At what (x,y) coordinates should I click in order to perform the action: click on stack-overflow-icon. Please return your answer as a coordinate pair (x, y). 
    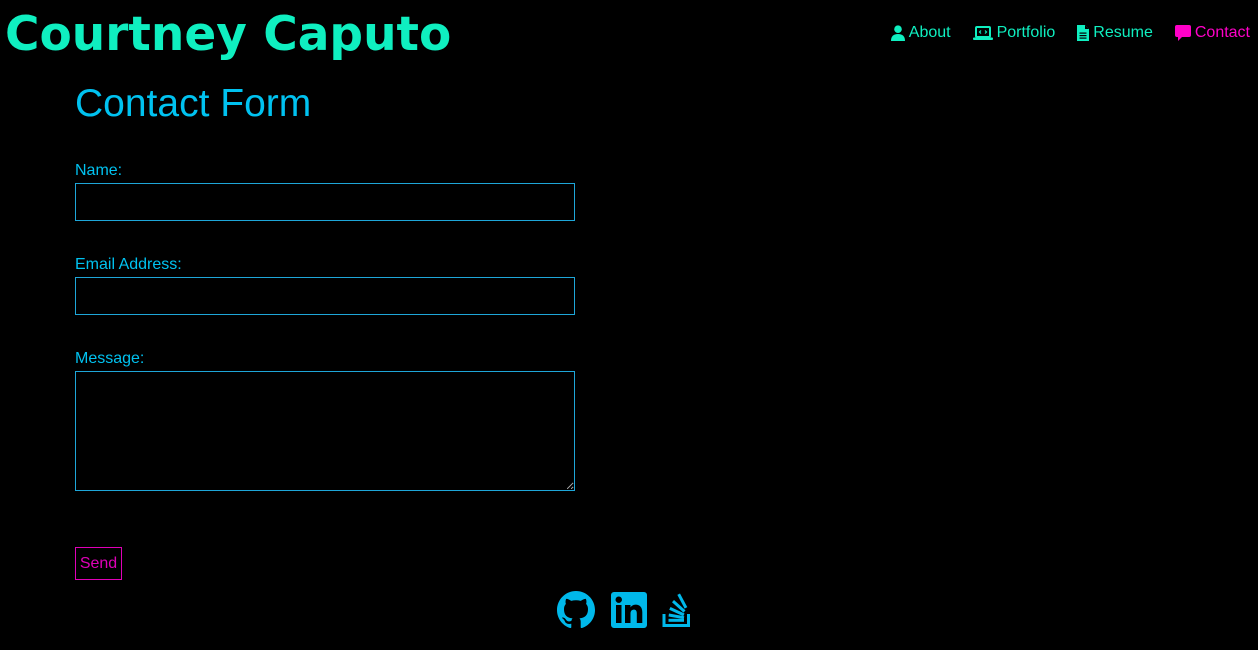
    Looking at the image, I should click on (678, 610).